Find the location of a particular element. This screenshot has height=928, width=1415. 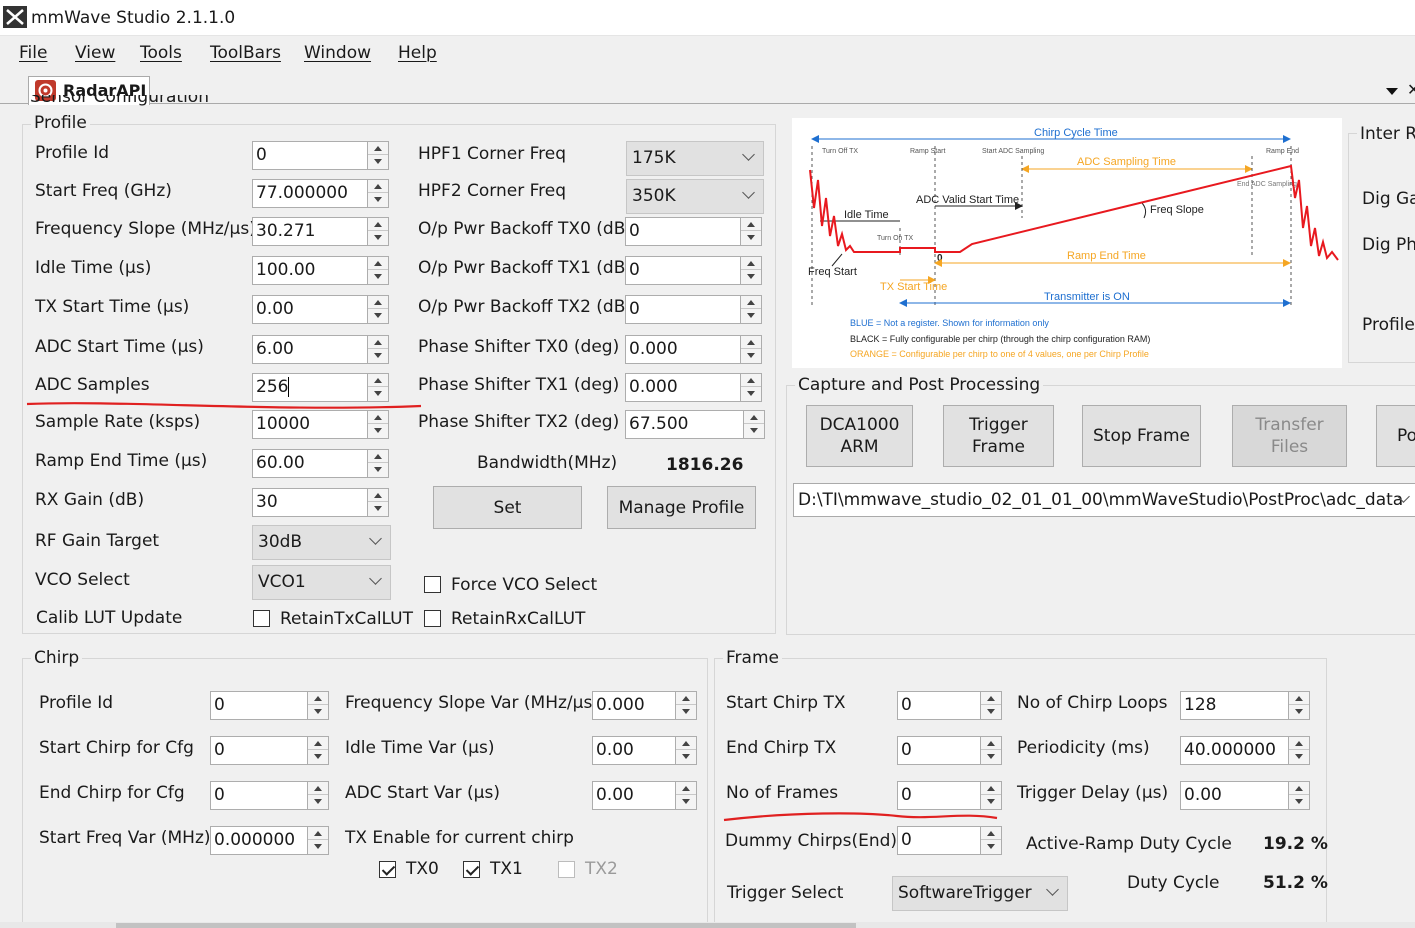

idle-time-spinner: 100.00 is located at coordinates (320, 270).